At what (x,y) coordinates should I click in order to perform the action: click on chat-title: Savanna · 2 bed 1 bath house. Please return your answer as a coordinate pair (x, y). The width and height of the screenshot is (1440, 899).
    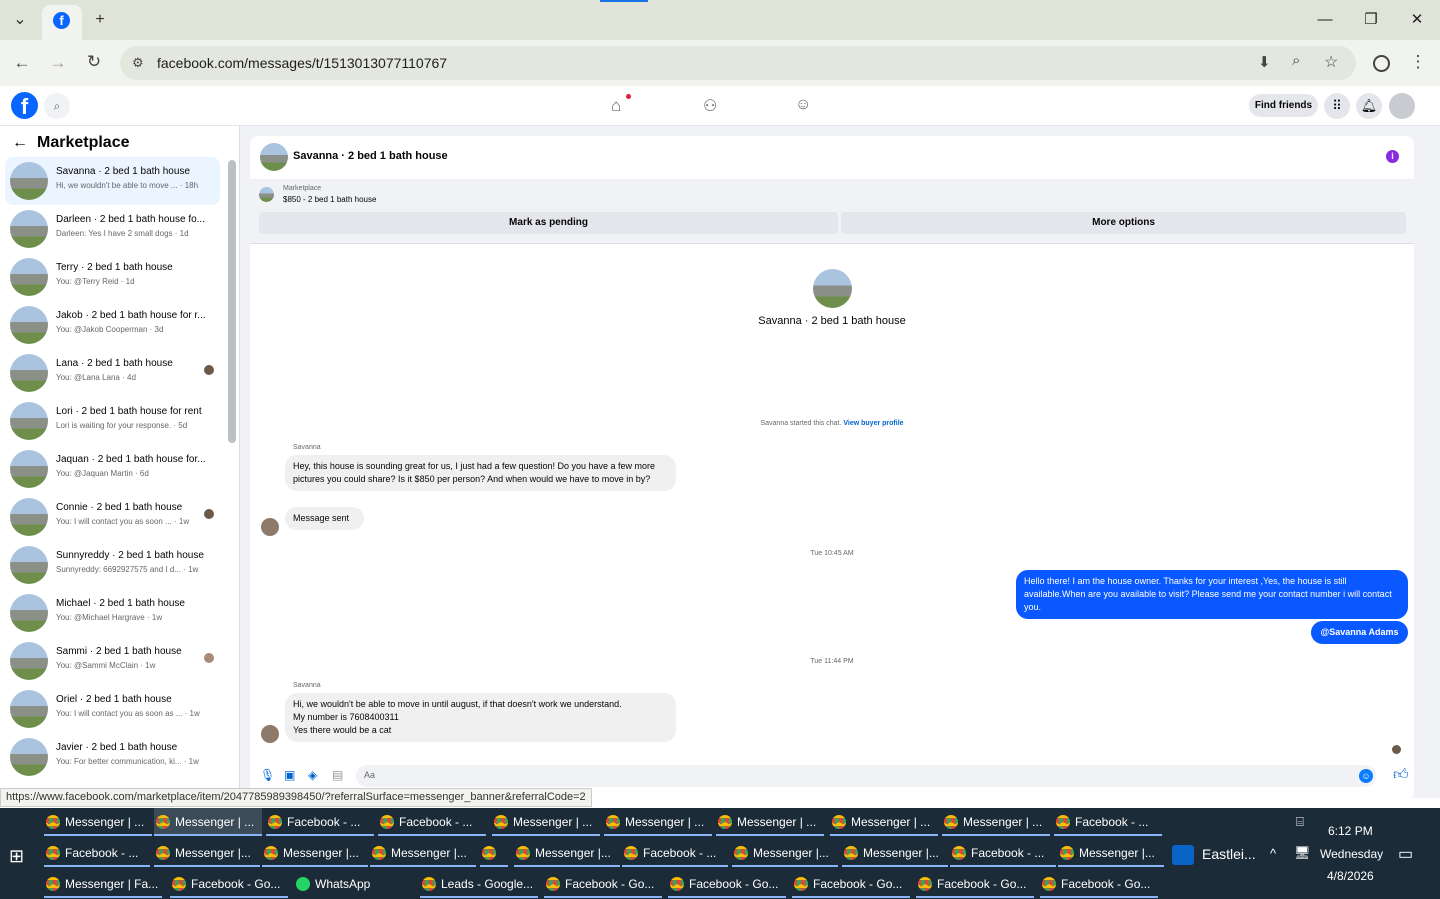
    Looking at the image, I should click on (370, 156).